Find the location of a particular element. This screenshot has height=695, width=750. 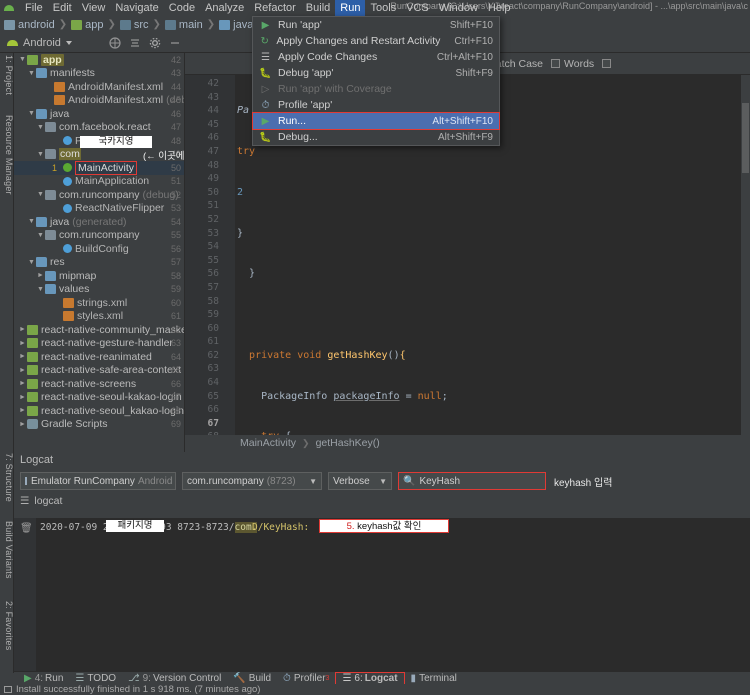

tree-item-mainapplication: MainApplication 51 is located at coordinates (99, 182).